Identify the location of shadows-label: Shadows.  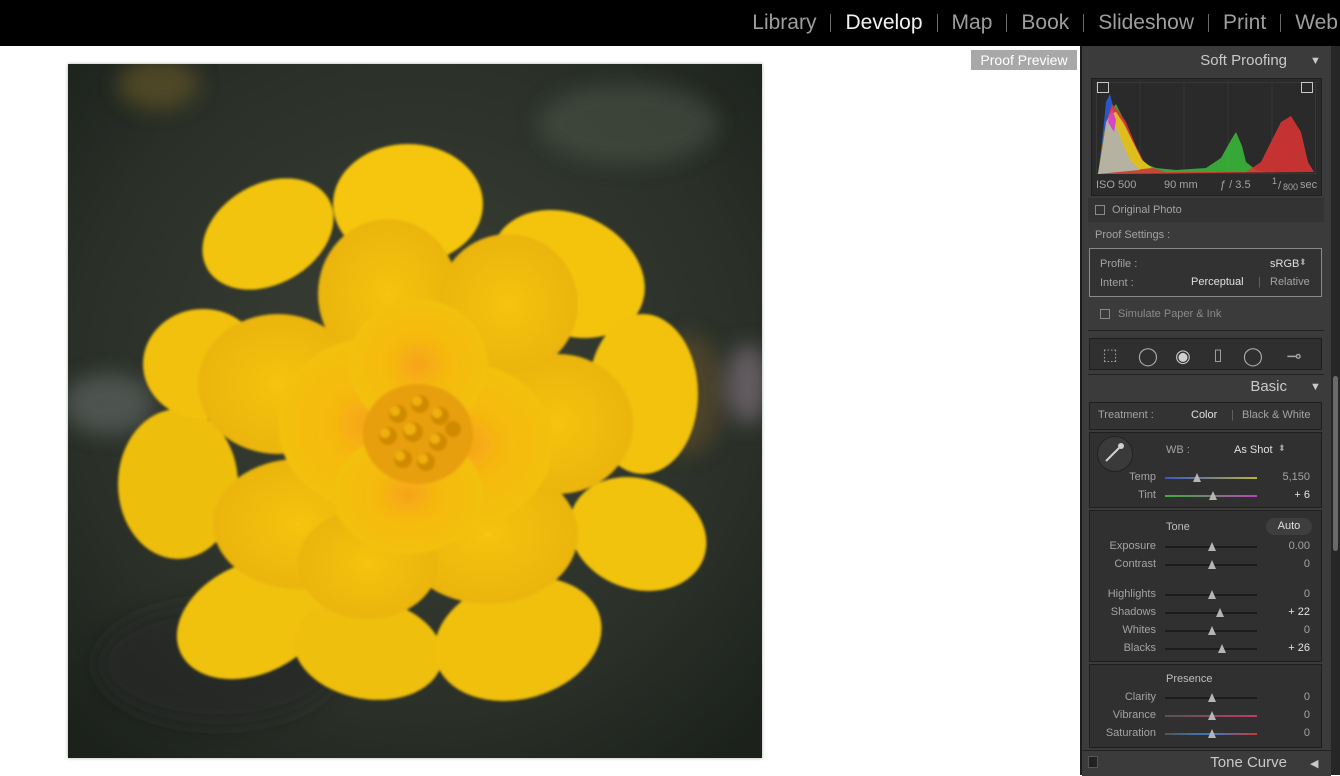
(1133, 612).